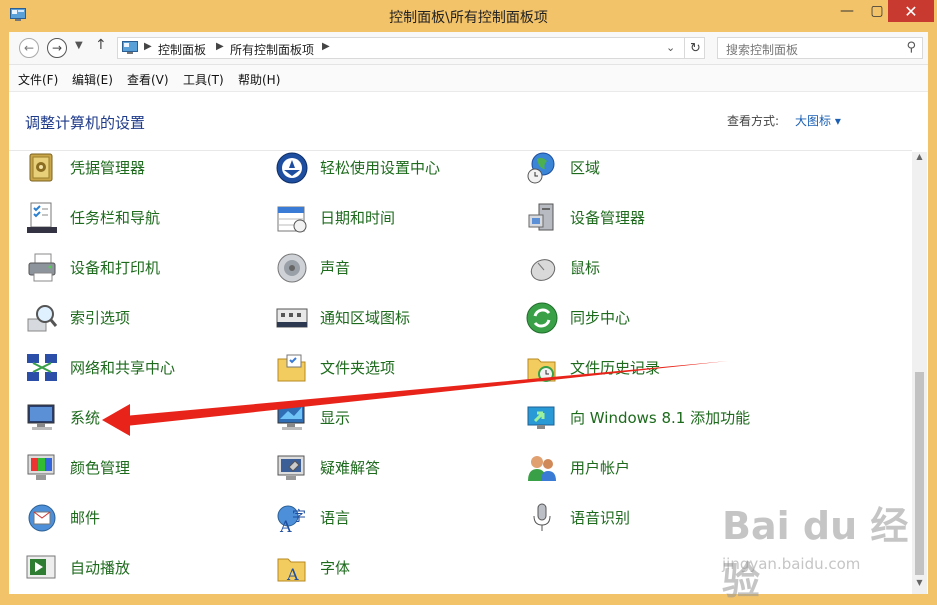 The image size is (937, 605). Describe the element at coordinates (335, 518) in the screenshot. I see `item-label: 语言` at that location.